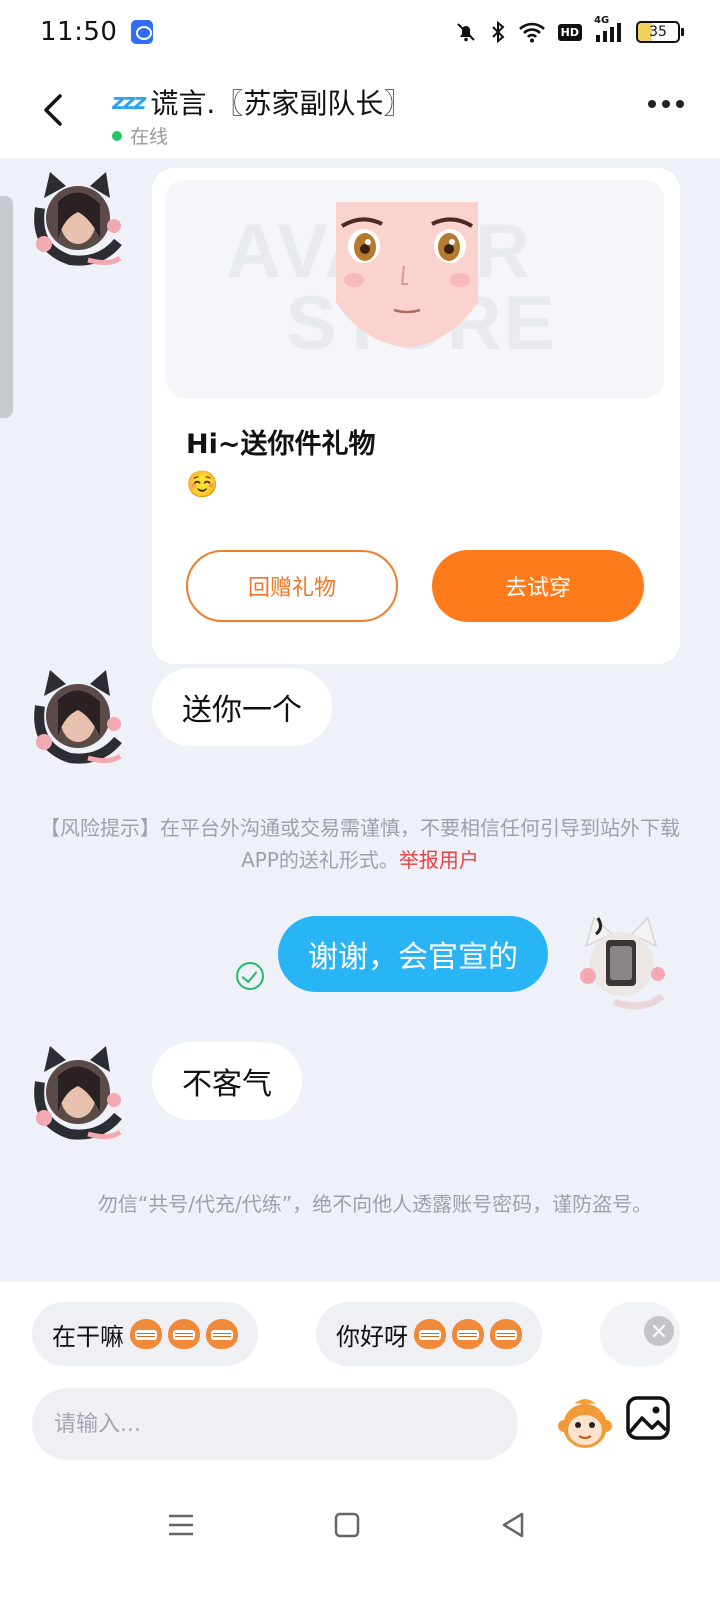 The image size is (720, 1612). I want to click on message-input, so click(275, 1424).